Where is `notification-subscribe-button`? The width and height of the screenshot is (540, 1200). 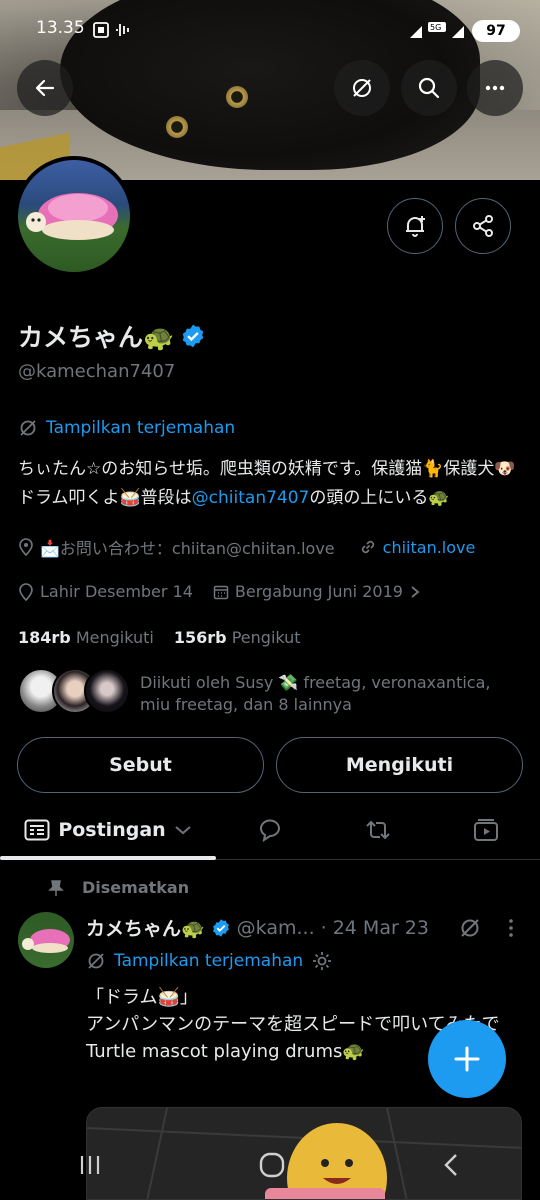
notification-subscribe-button is located at coordinates (415, 226).